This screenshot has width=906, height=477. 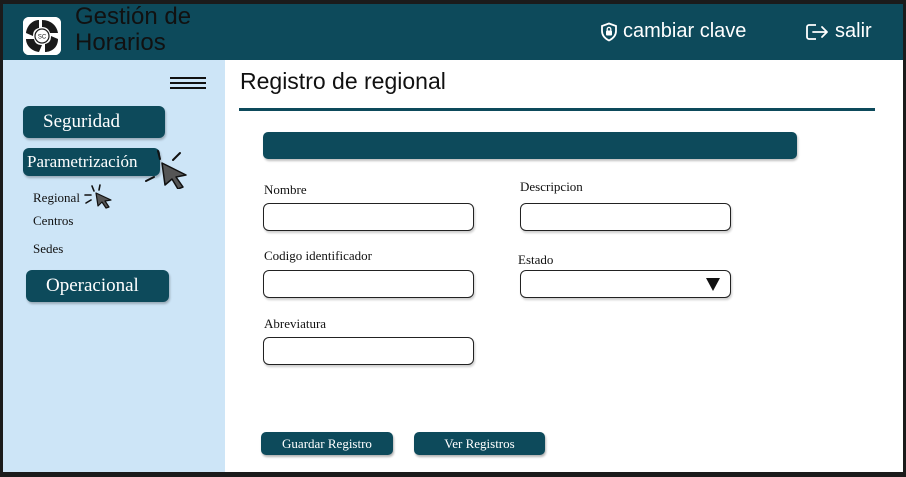 I want to click on sidebar-item-label: Seguridad, so click(x=82, y=121).